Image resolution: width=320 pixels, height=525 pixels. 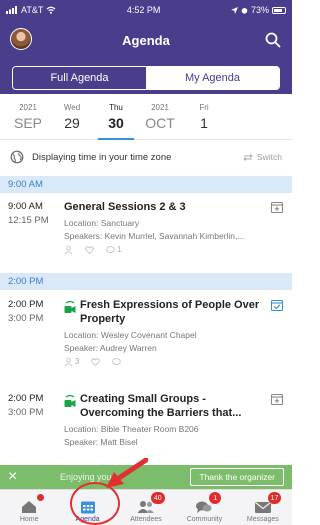 I want to click on session-location: Location: Sanctuary, so click(x=102, y=223).